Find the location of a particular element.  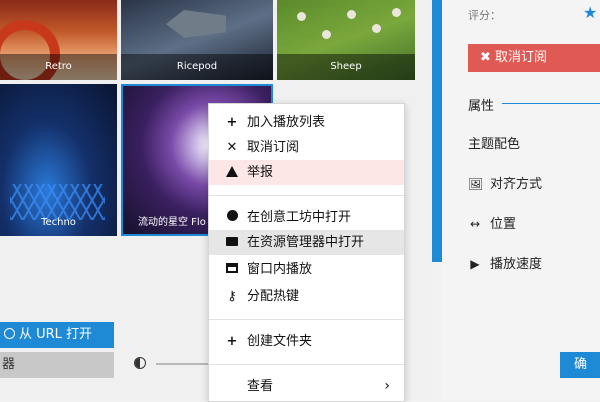

menu-item-label: 取消订阅 is located at coordinates (273, 147).